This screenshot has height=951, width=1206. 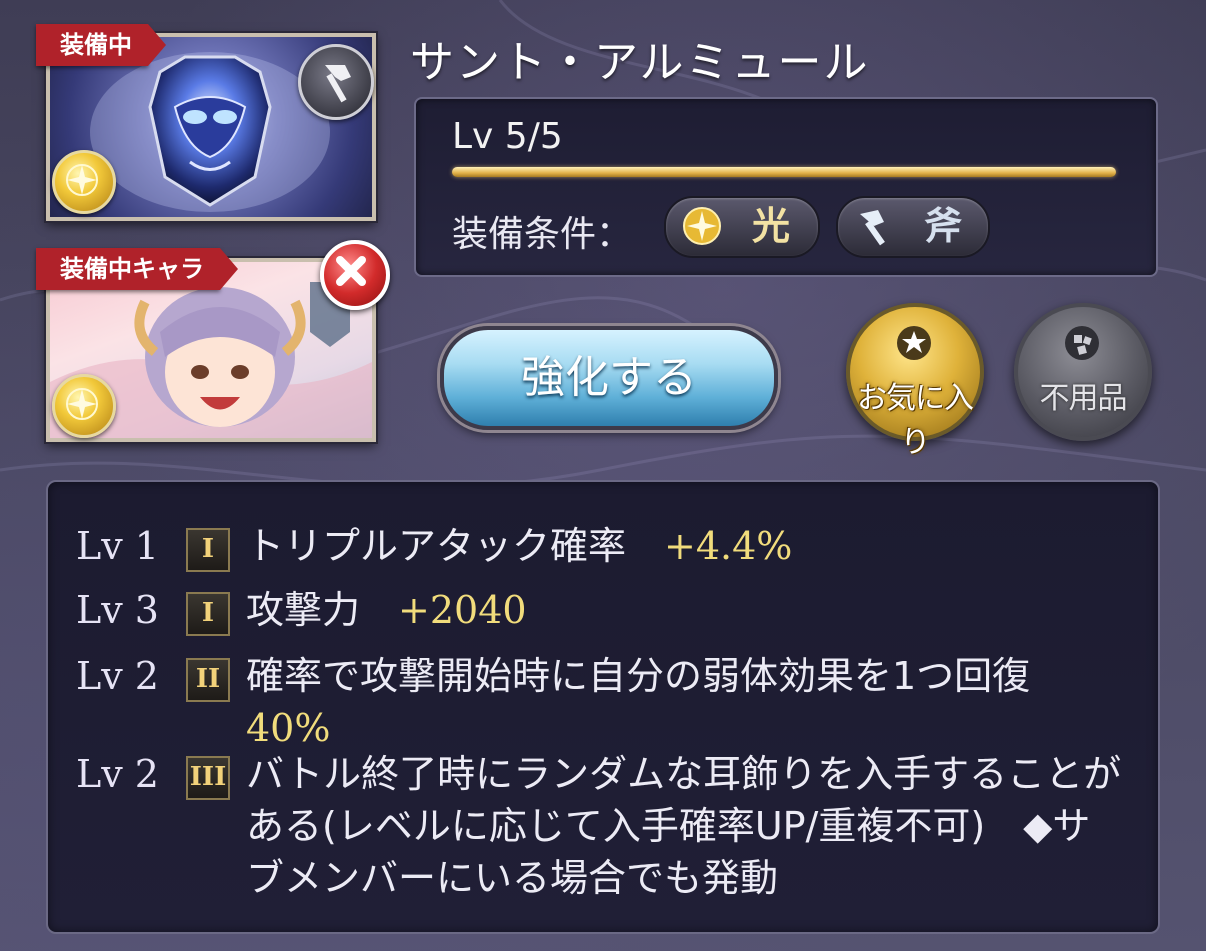 I want to click on equipped-chara-ribbon: 装備中キャラ, so click(x=137, y=269).